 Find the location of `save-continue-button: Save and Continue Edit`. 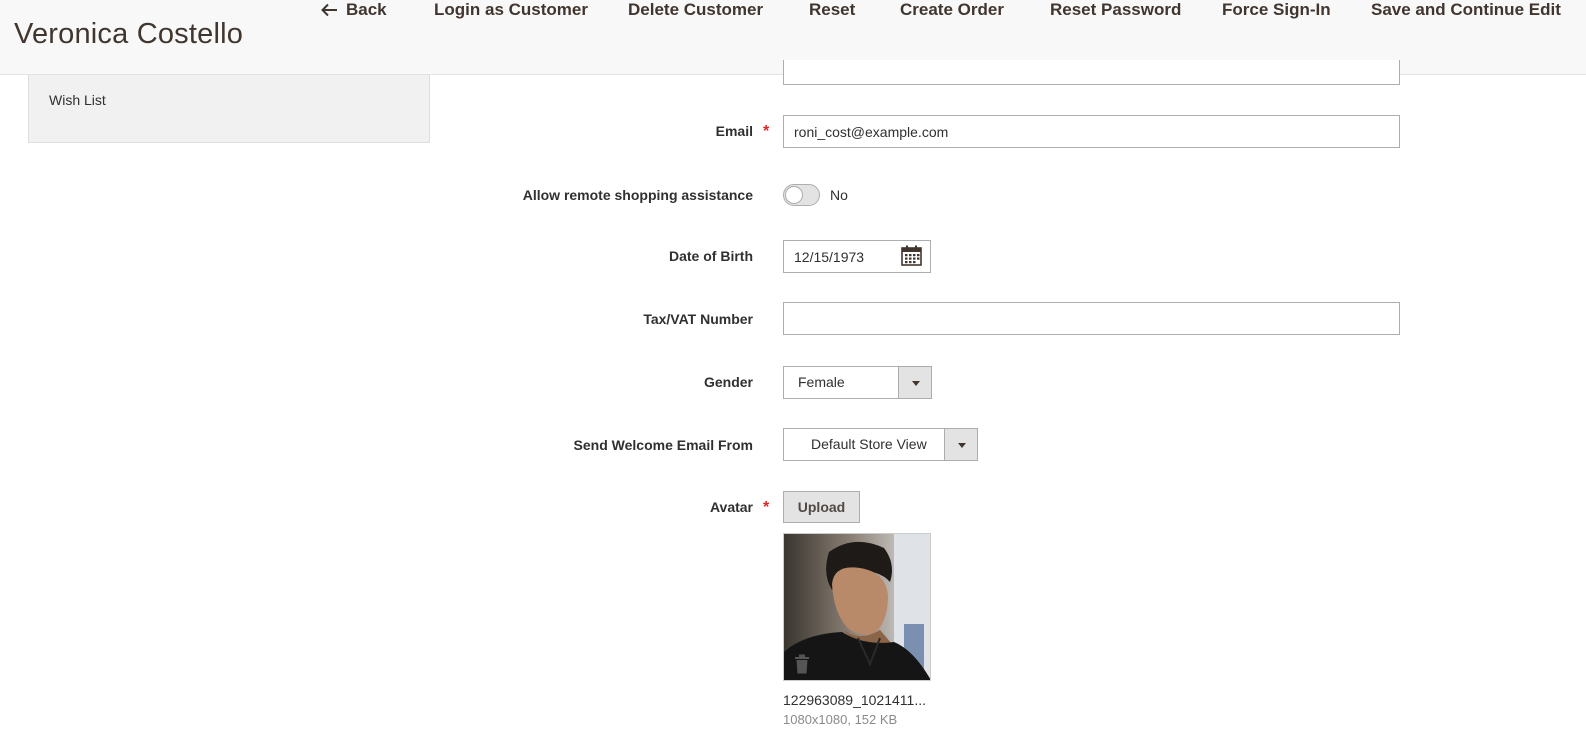

save-continue-button: Save and Continue Edit is located at coordinates (1466, 10).